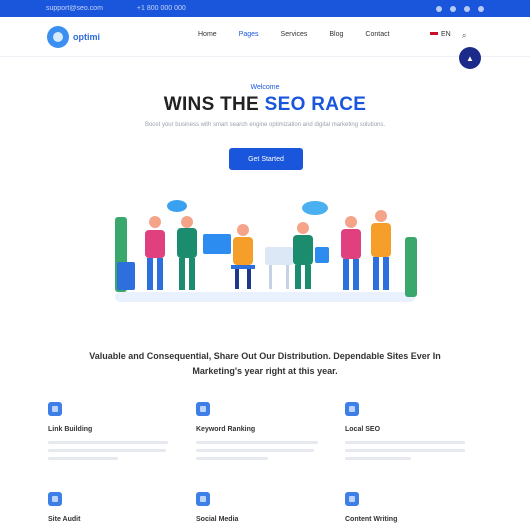 The width and height of the screenshot is (530, 530). What do you see at coordinates (315, 104) in the screenshot?
I see `hero-title-highlight: SEO RACE` at bounding box center [315, 104].